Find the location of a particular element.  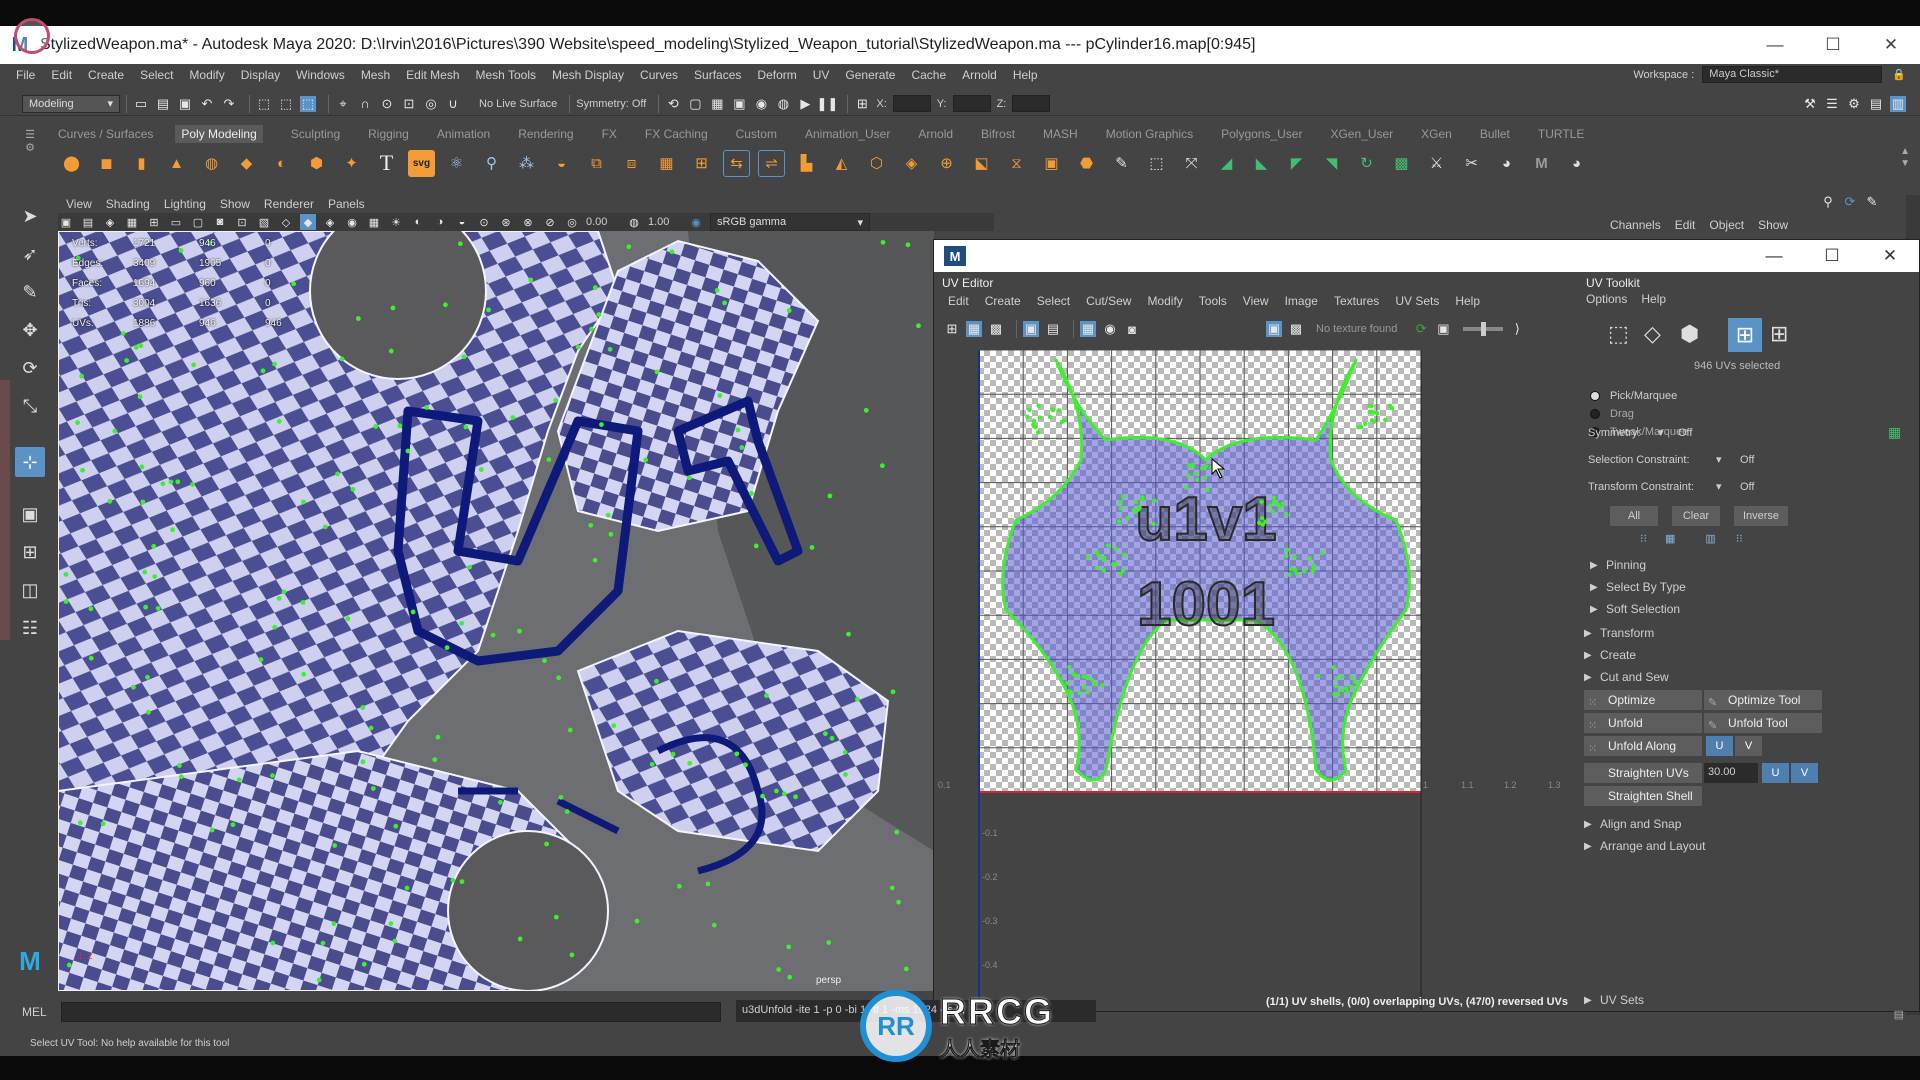

select-tool-icon: ➤ is located at coordinates (30, 216).